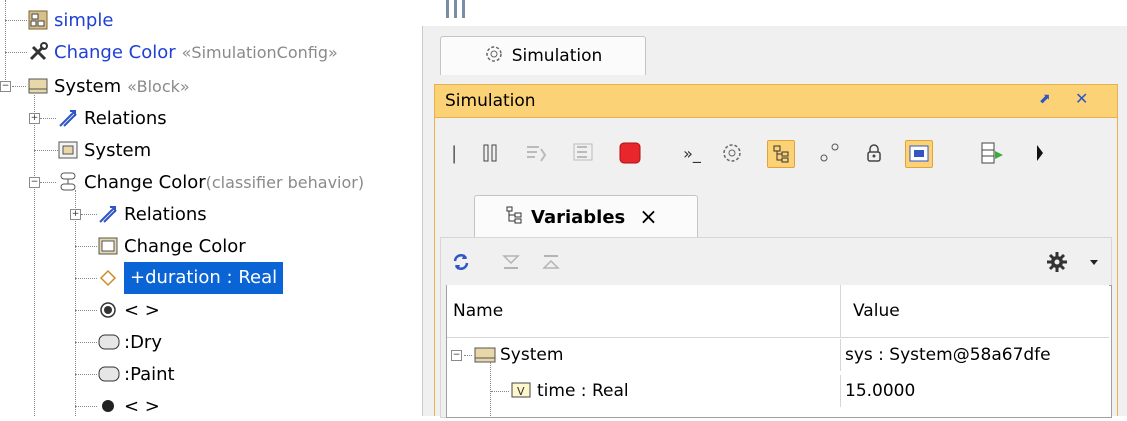 This screenshot has width=1127, height=421. I want to click on table-cell-value: sys : System@58a67dfe, so click(975, 355).